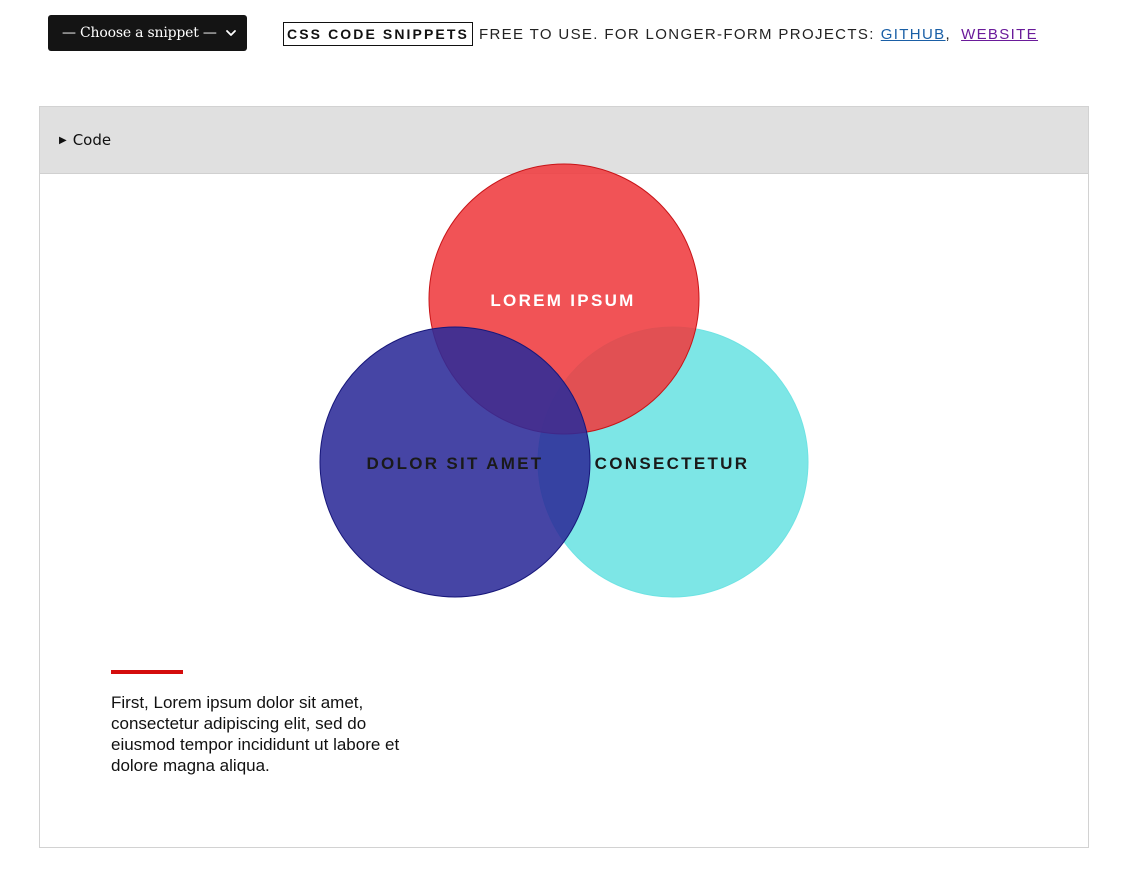 The width and height of the screenshot is (1123, 876). What do you see at coordinates (564, 140) in the screenshot?
I see `code-toggle: ▶ Code` at bounding box center [564, 140].